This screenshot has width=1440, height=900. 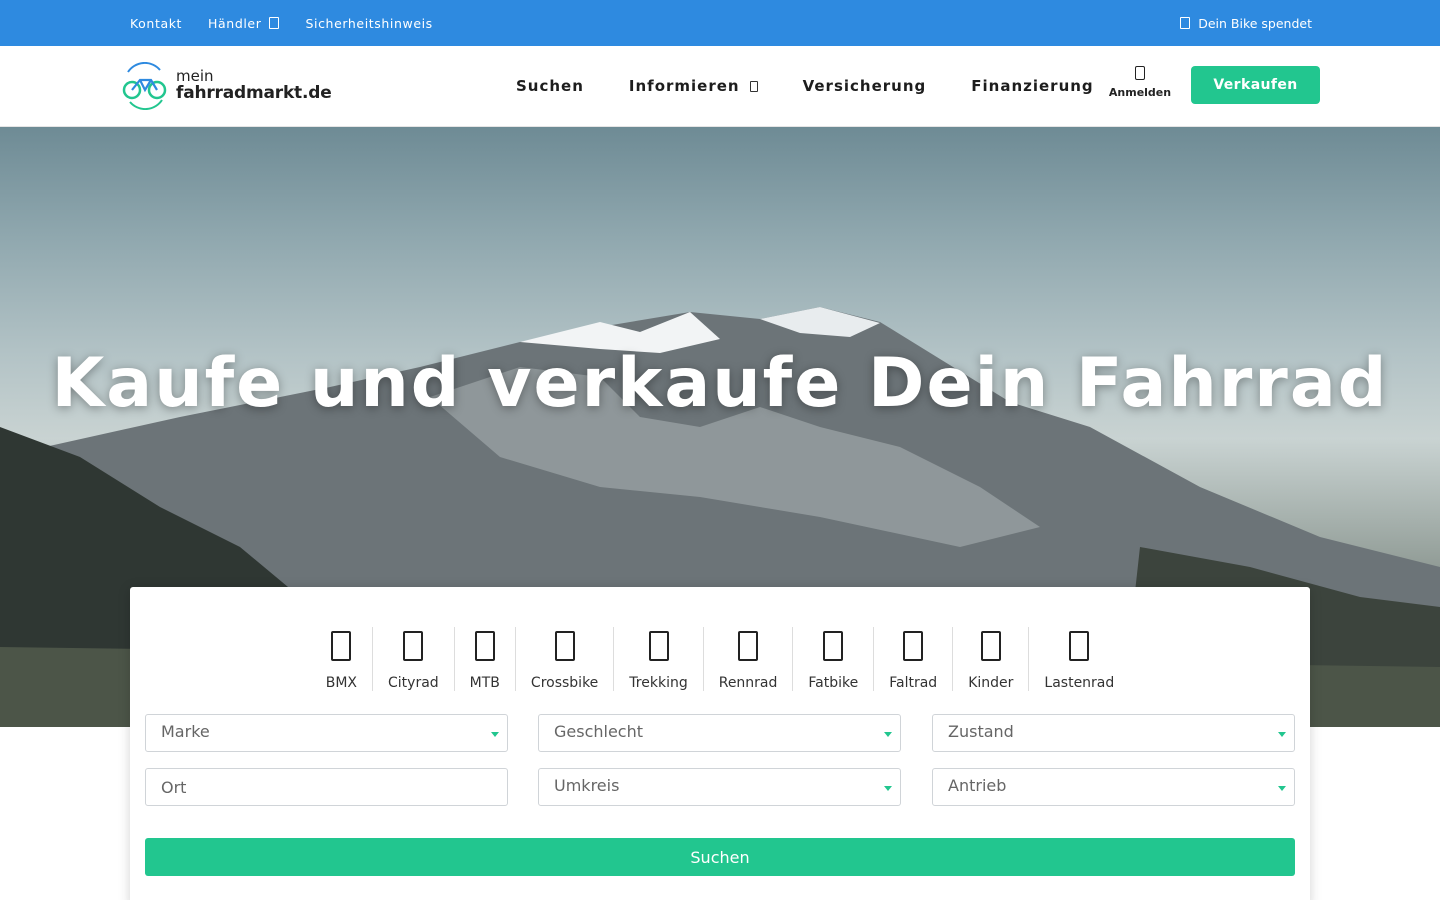 What do you see at coordinates (1079, 683) in the screenshot?
I see `category-label: Lastenrad` at bounding box center [1079, 683].